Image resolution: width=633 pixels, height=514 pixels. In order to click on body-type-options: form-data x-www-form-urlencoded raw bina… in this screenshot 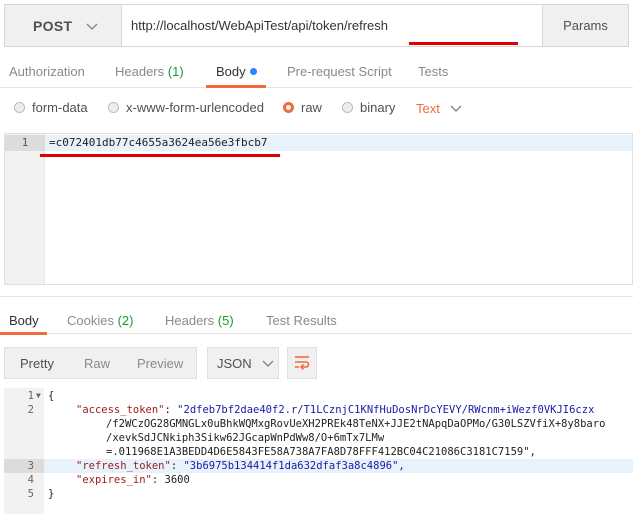, I will do `click(316, 108)`.